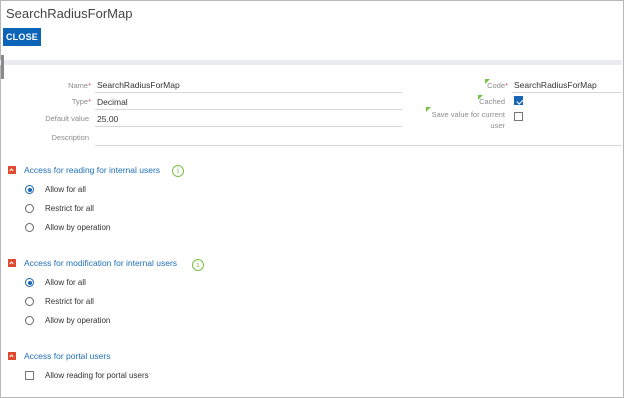 This screenshot has width=624, height=398. What do you see at coordinates (69, 301) in the screenshot?
I see `modification-restrict-all-label: Restrict for all` at bounding box center [69, 301].